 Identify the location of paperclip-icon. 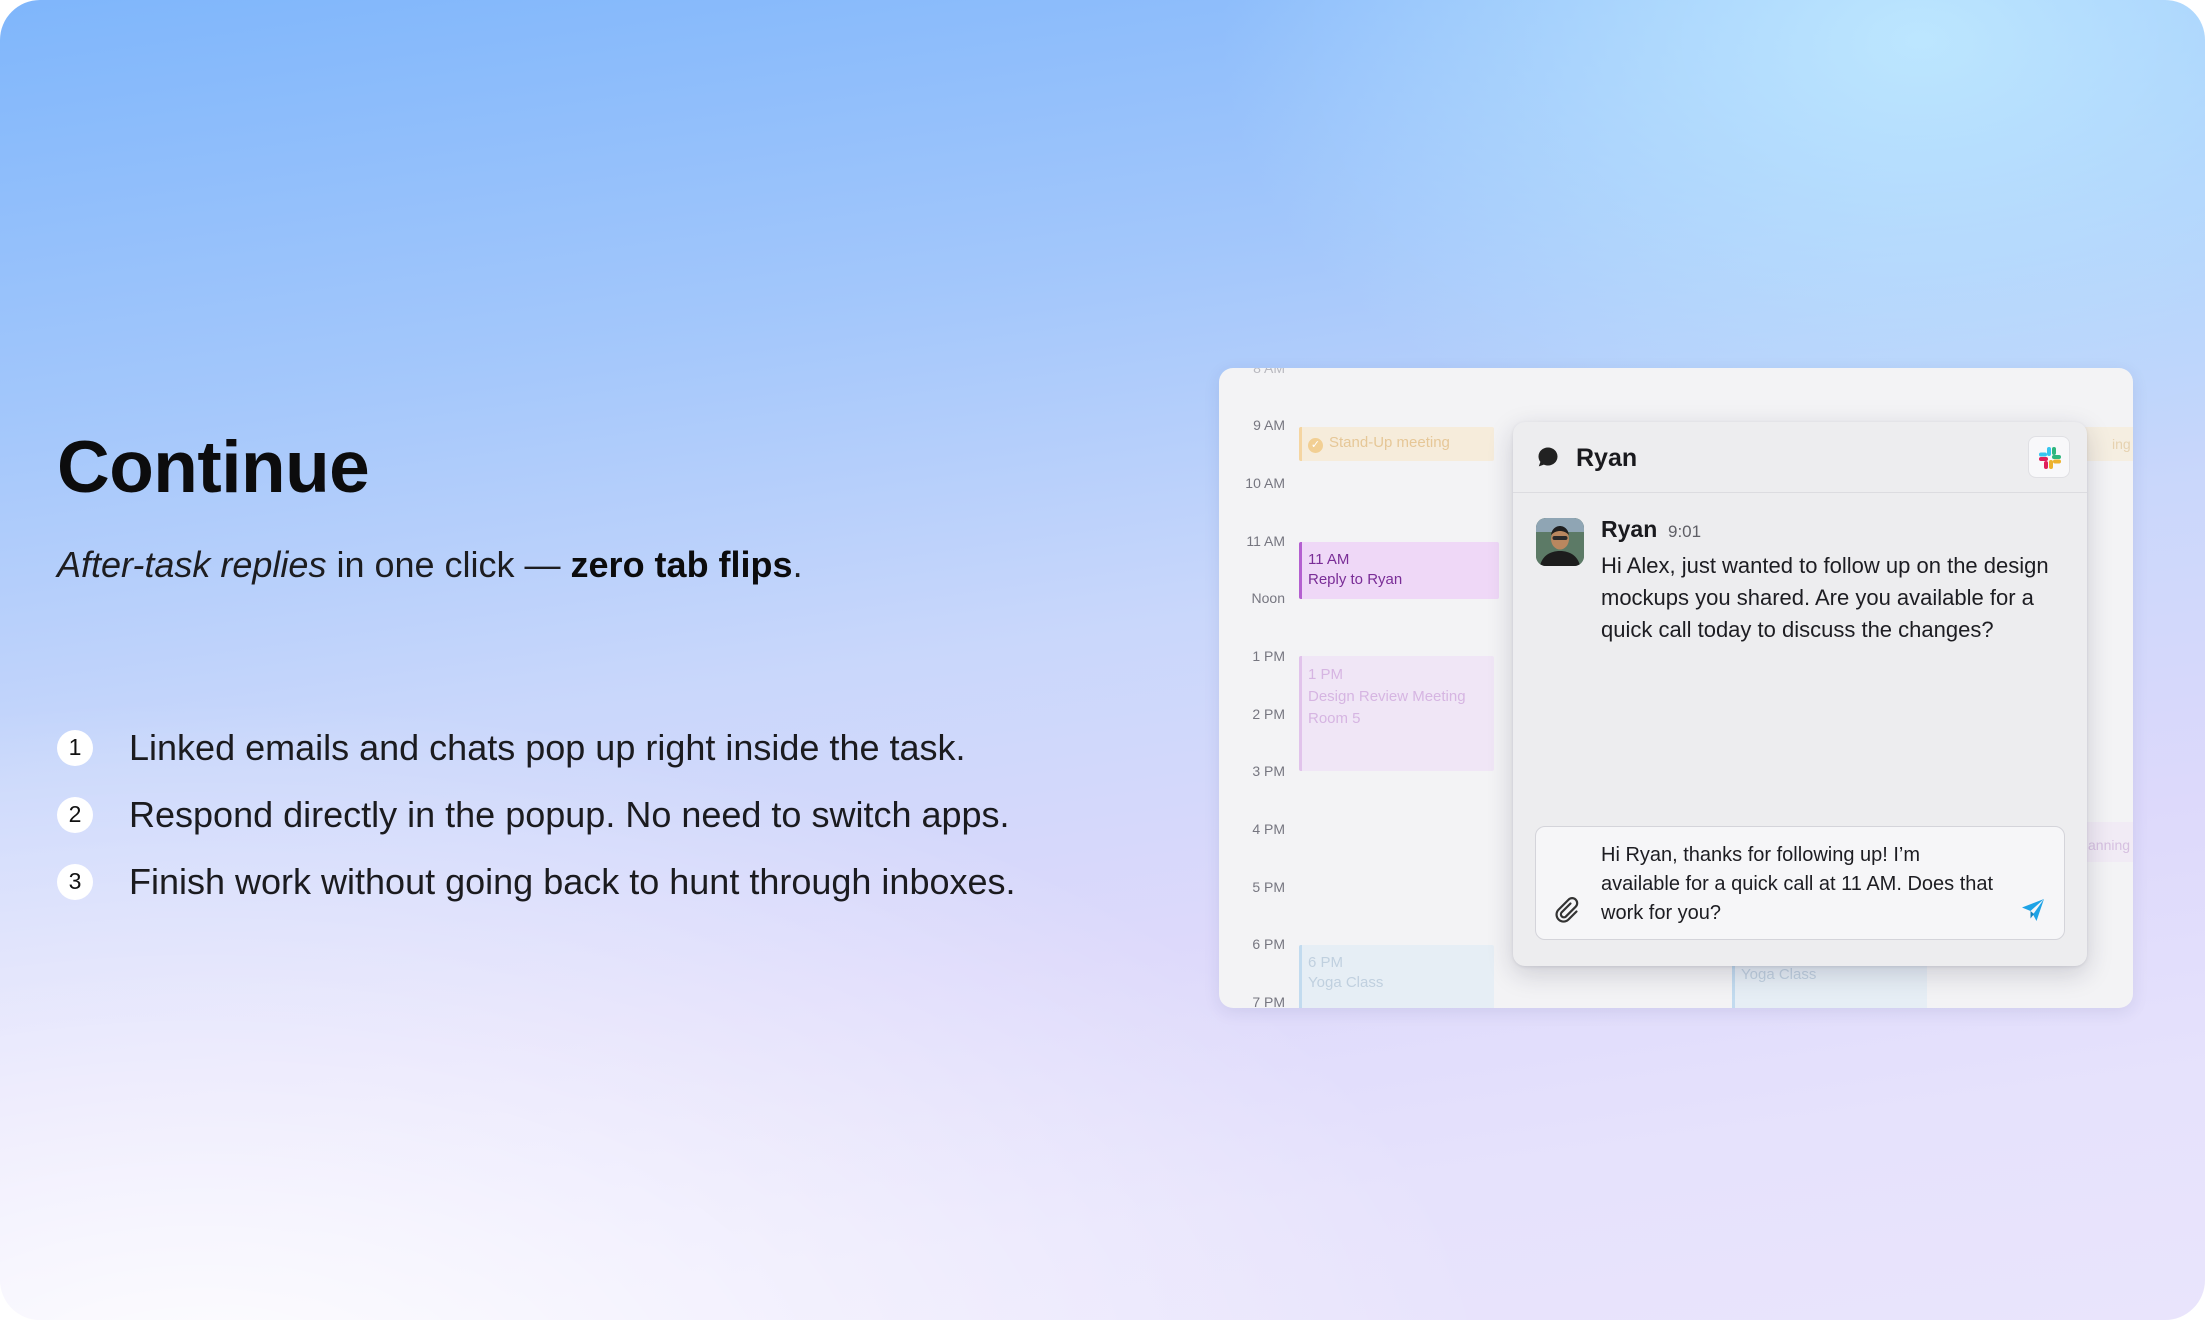
(1566, 910).